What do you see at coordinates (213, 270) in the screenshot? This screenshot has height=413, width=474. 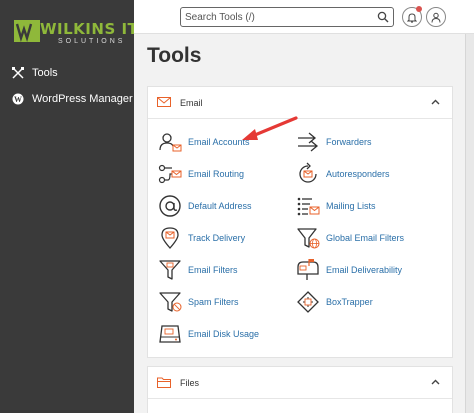 I see `tool-label: Email Filters` at bounding box center [213, 270].